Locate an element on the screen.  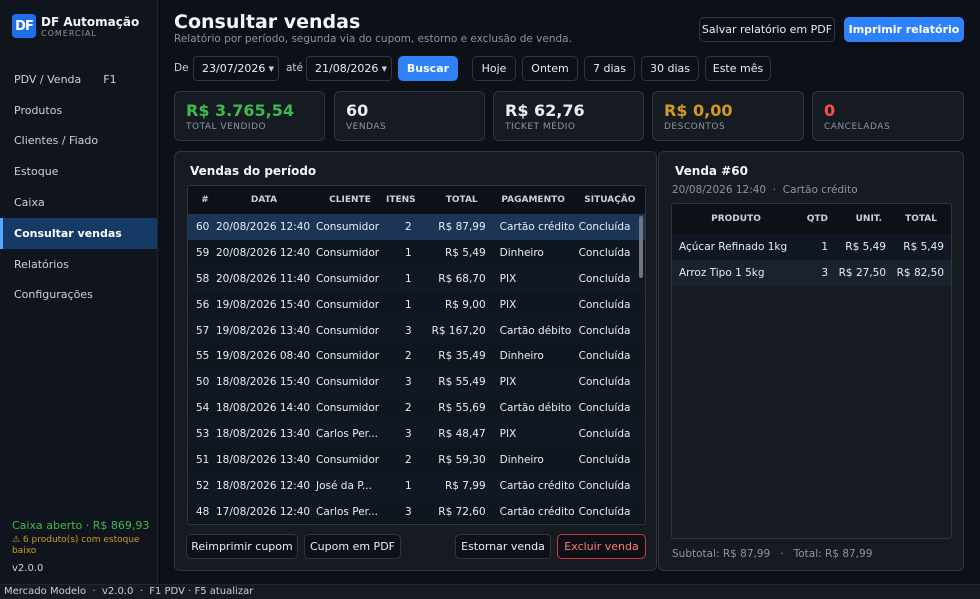
column-header: PAGAMENTO is located at coordinates (533, 200).